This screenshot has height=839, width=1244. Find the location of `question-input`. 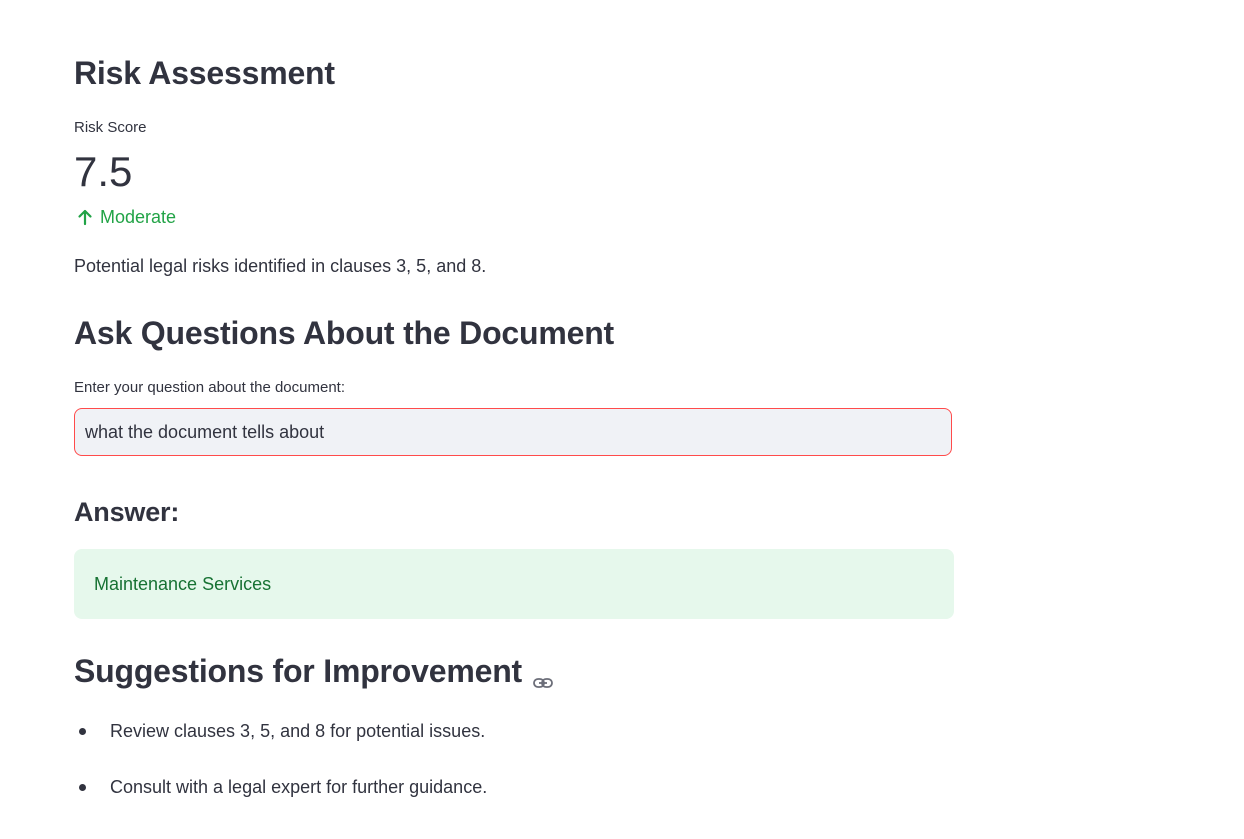

question-input is located at coordinates (513, 432).